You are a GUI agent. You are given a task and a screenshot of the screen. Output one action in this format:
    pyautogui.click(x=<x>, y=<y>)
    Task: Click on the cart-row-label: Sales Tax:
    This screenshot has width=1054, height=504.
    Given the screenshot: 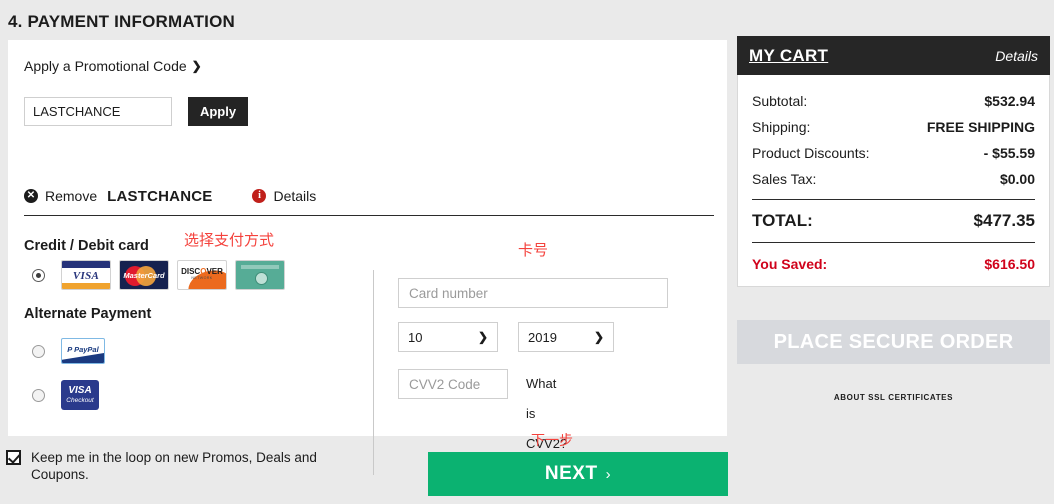 What is the action you would take?
    pyautogui.click(x=784, y=179)
    